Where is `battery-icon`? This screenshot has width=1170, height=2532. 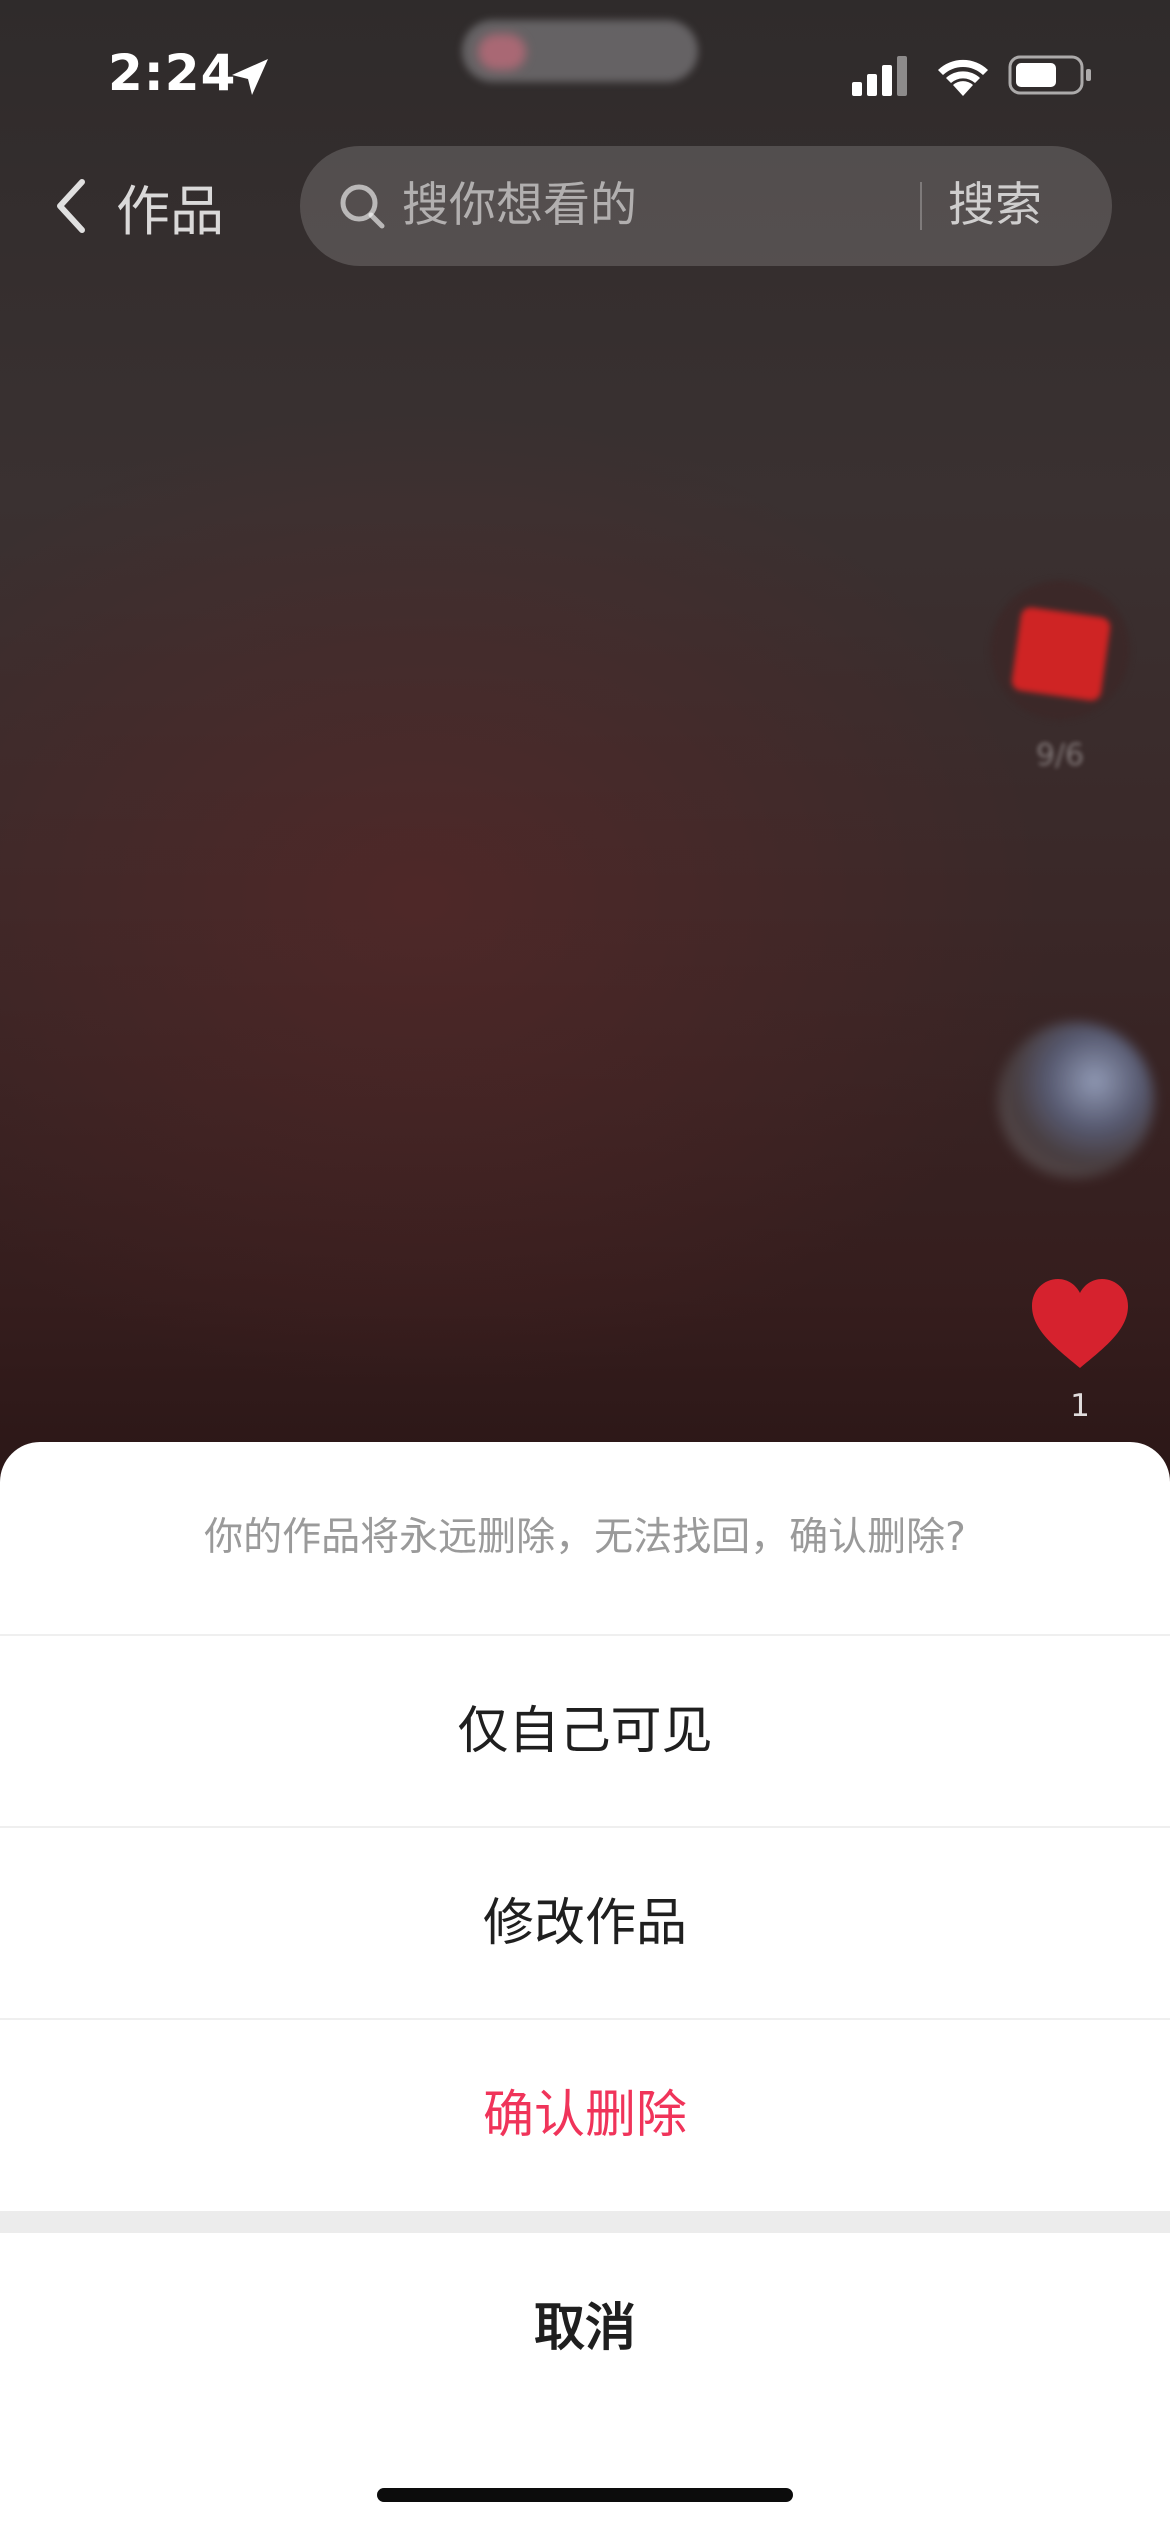
battery-icon is located at coordinates (1049, 75).